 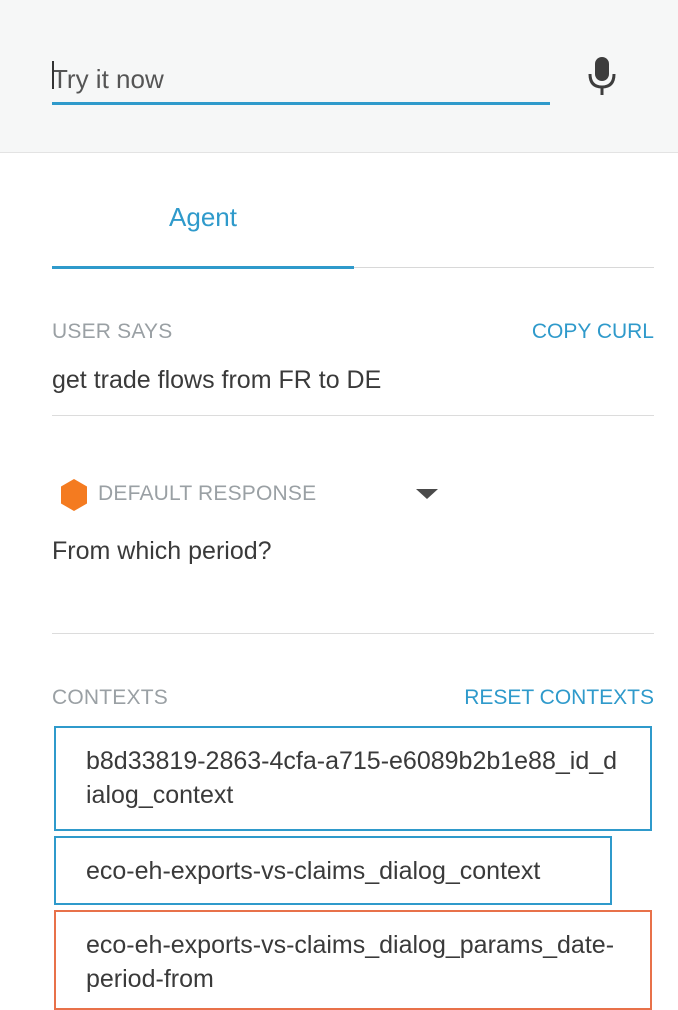 I want to click on active-tab-indicator, so click(x=203, y=267).